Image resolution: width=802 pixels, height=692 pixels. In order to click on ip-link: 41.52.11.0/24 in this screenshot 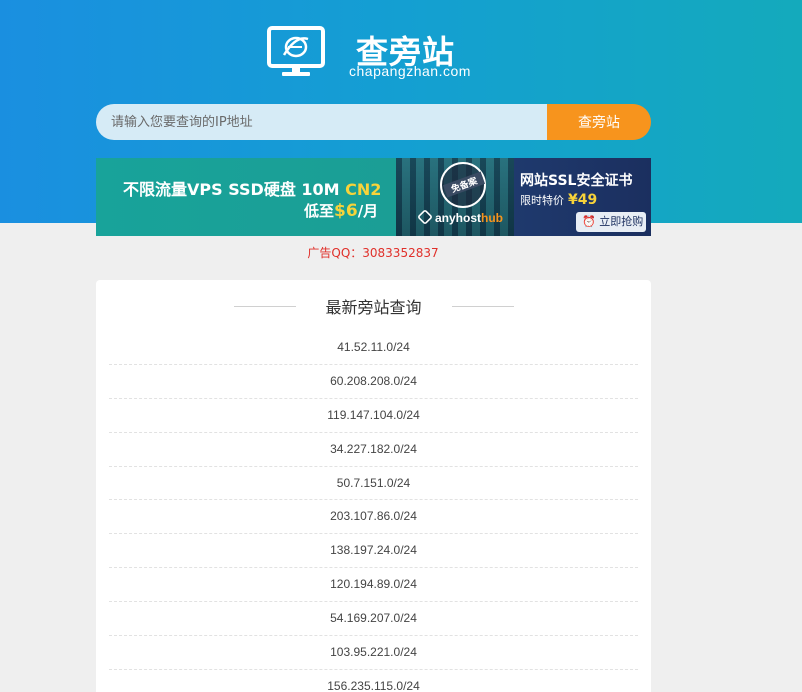, I will do `click(373, 347)`.